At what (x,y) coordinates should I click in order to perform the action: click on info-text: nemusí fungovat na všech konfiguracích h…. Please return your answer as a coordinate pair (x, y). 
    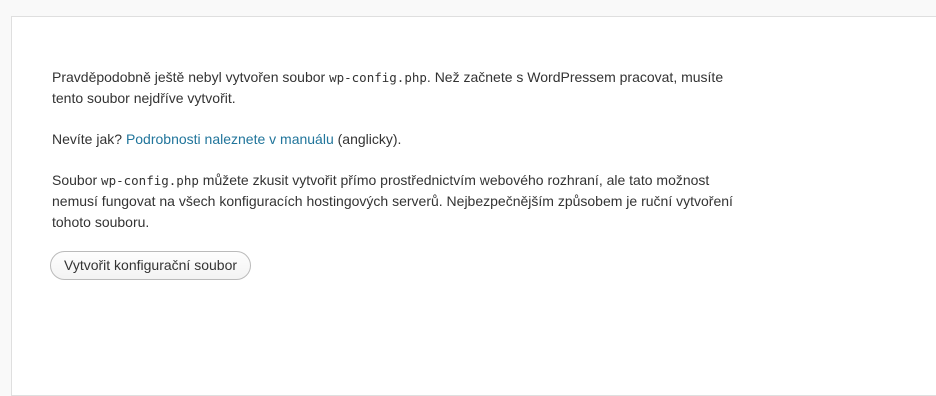
    Looking at the image, I should click on (392, 201).